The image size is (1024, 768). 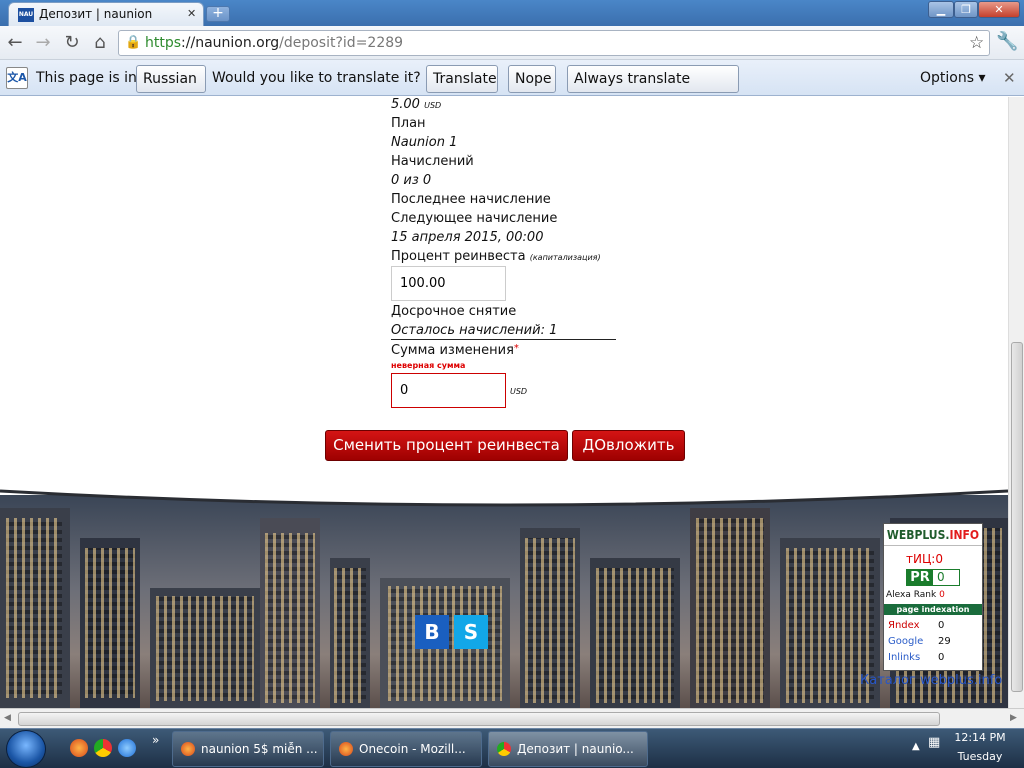 I want to click on reinvest-note: (капитализация), so click(x=565, y=257).